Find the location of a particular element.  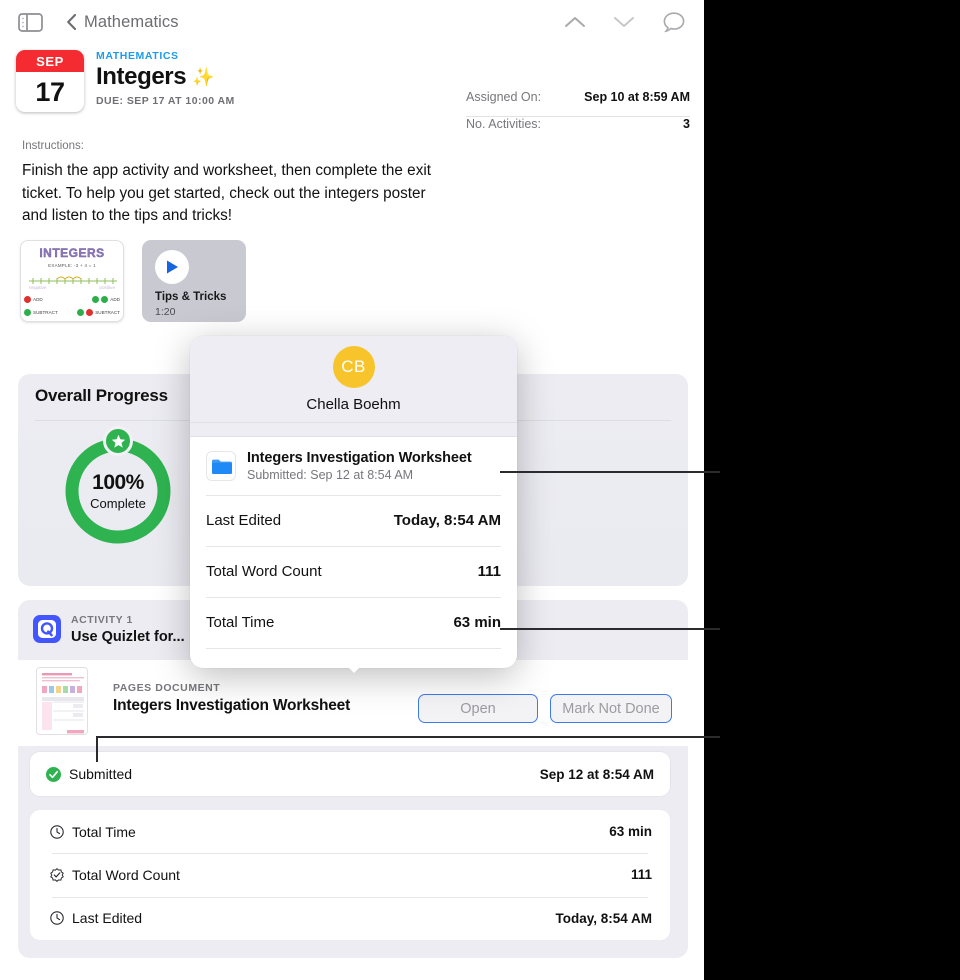

detail-value: Today, 8:54 AM is located at coordinates (603, 918).